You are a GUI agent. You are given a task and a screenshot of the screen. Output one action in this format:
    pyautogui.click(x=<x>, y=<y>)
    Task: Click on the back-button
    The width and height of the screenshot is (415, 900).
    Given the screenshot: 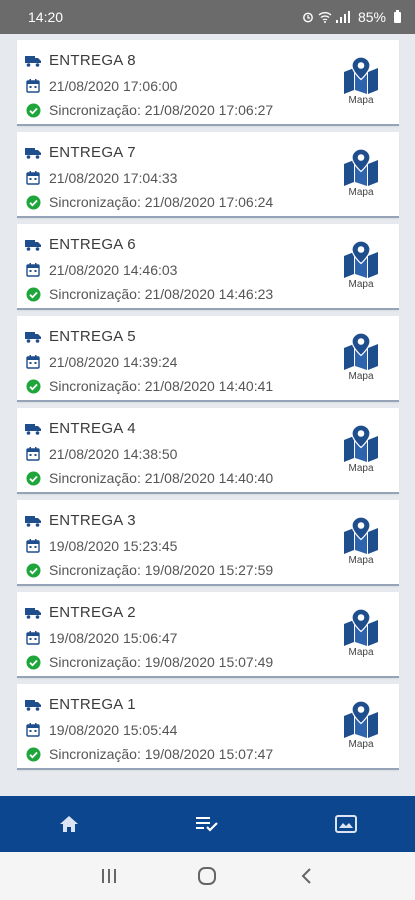 What is the action you would take?
    pyautogui.click(x=306, y=876)
    